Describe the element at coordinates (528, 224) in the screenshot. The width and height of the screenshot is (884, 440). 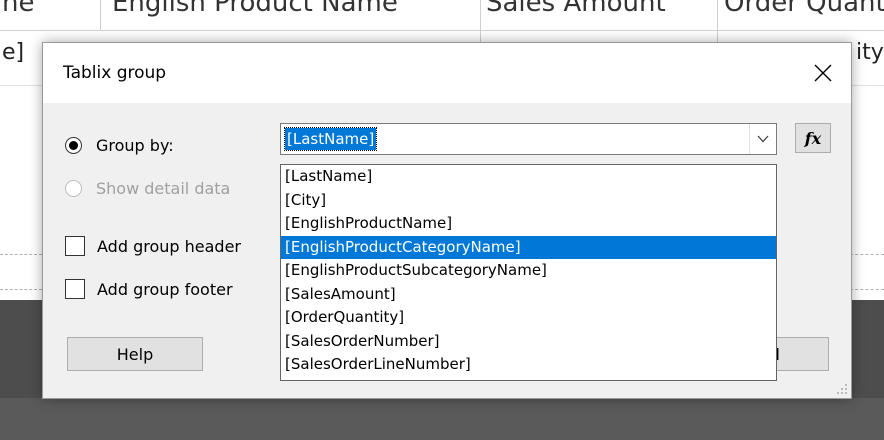
I see `dropdown-option: [EnglishProductName]` at that location.